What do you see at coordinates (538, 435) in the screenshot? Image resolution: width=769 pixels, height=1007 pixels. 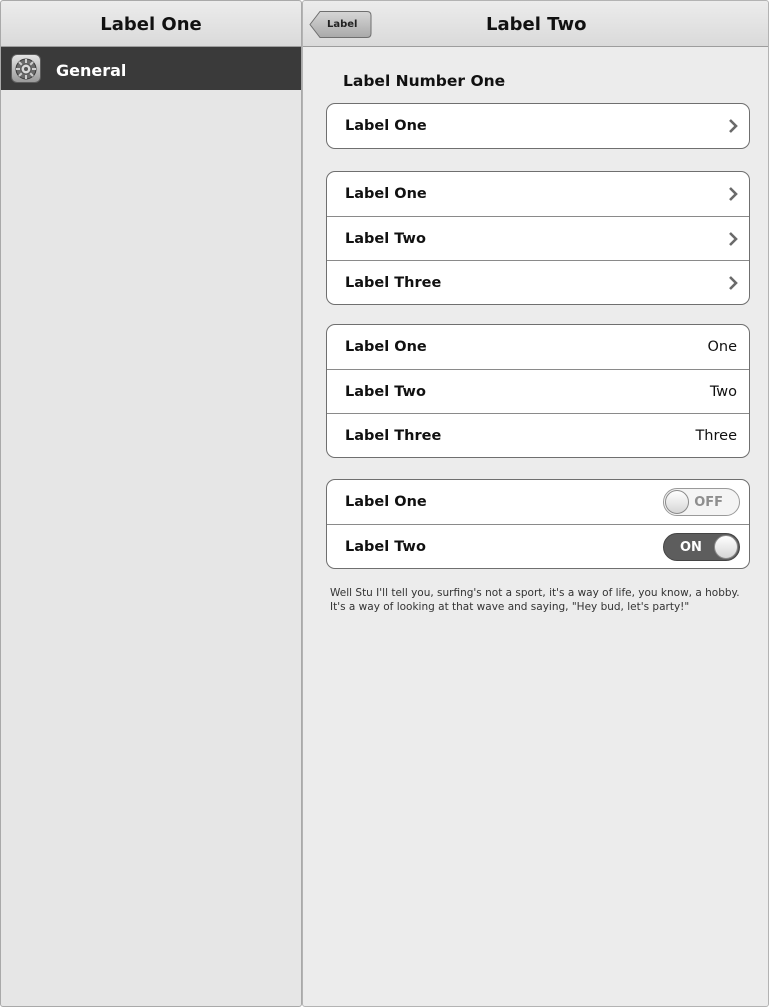 I see `list-item: Label Three Three` at bounding box center [538, 435].